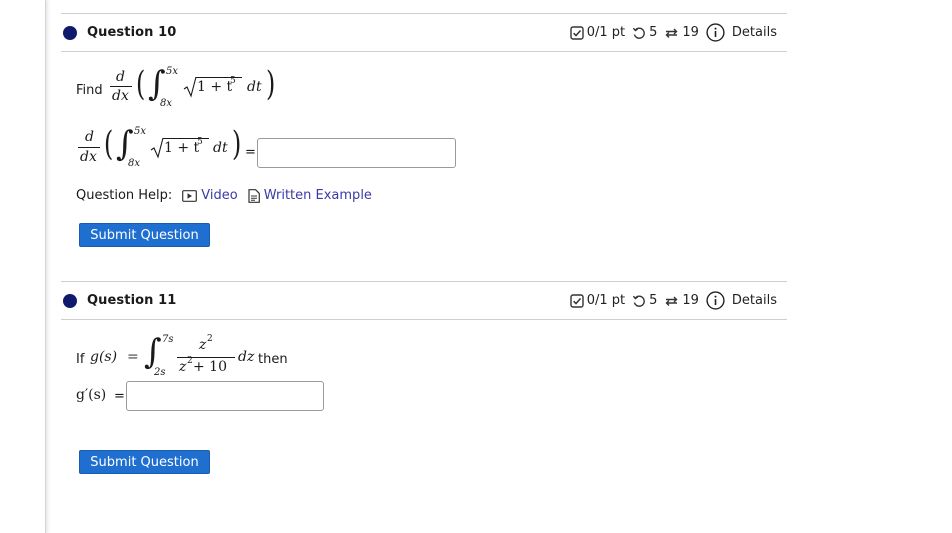 The image size is (952, 533). What do you see at coordinates (160, 372) in the screenshot?
I see `integral-lower: 2s` at bounding box center [160, 372].